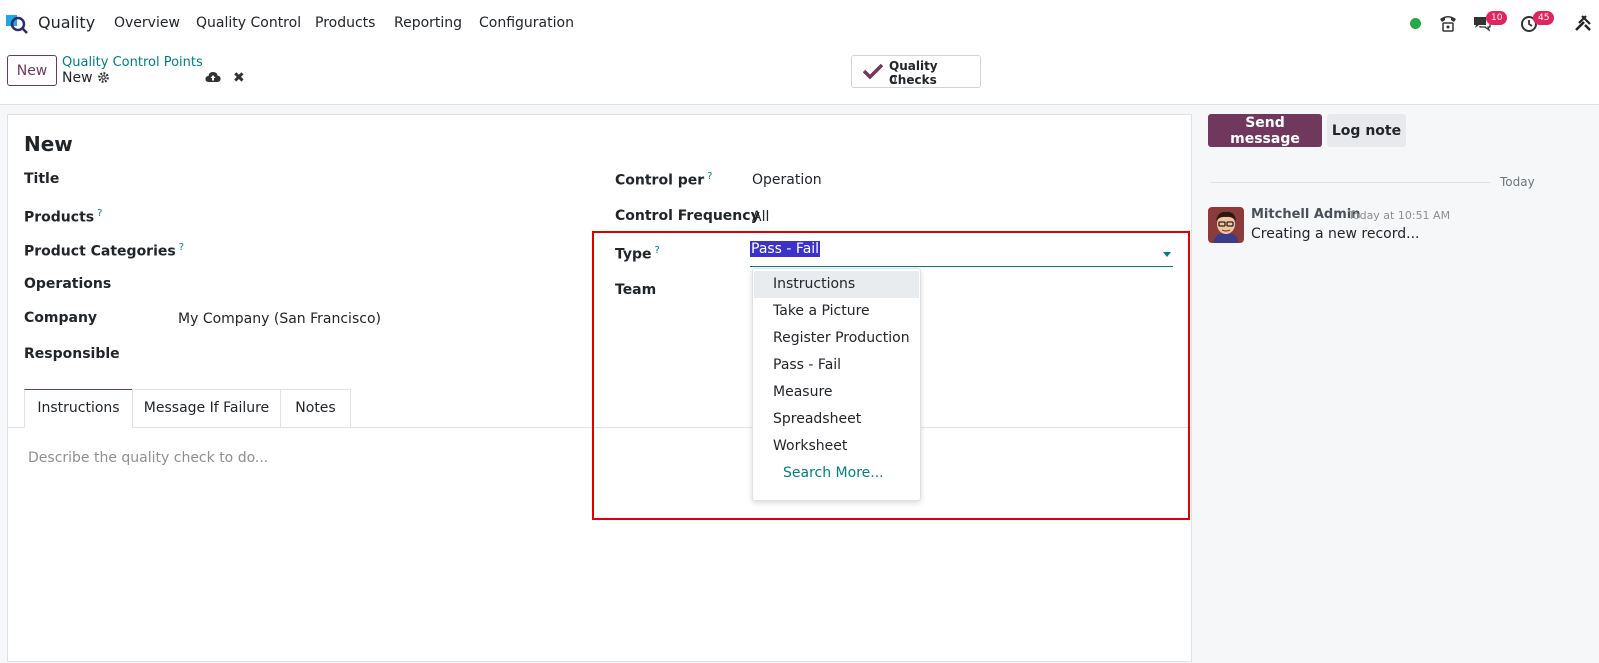 The width and height of the screenshot is (1599, 663). What do you see at coordinates (48, 144) in the screenshot?
I see `record-title: New` at bounding box center [48, 144].